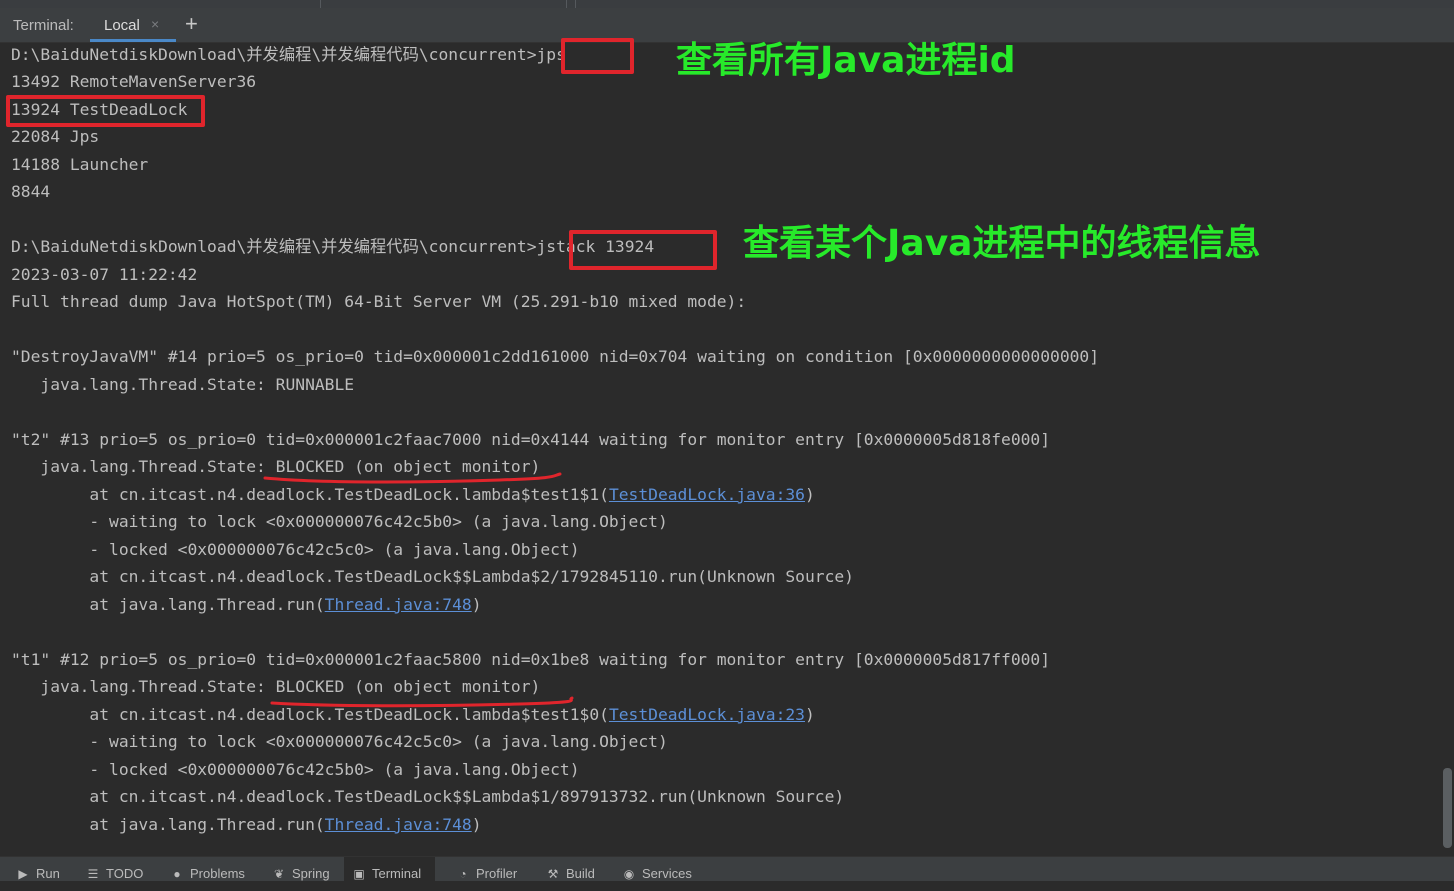 This screenshot has width=1454, height=891. Describe the element at coordinates (667, 873) in the screenshot. I see `tool-window-button-label: Services` at that location.